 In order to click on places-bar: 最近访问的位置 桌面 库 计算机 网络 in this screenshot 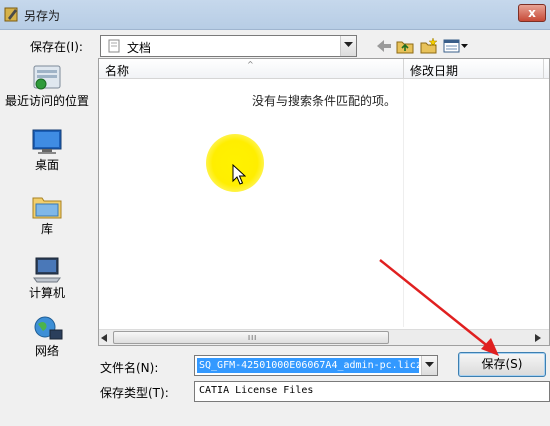, I will do `click(47, 211)`.